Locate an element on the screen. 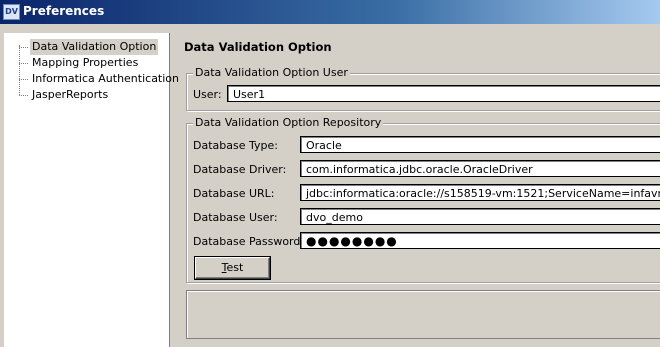  tree-item-mapping-properties: Mapping Properties is located at coordinates (94, 63).